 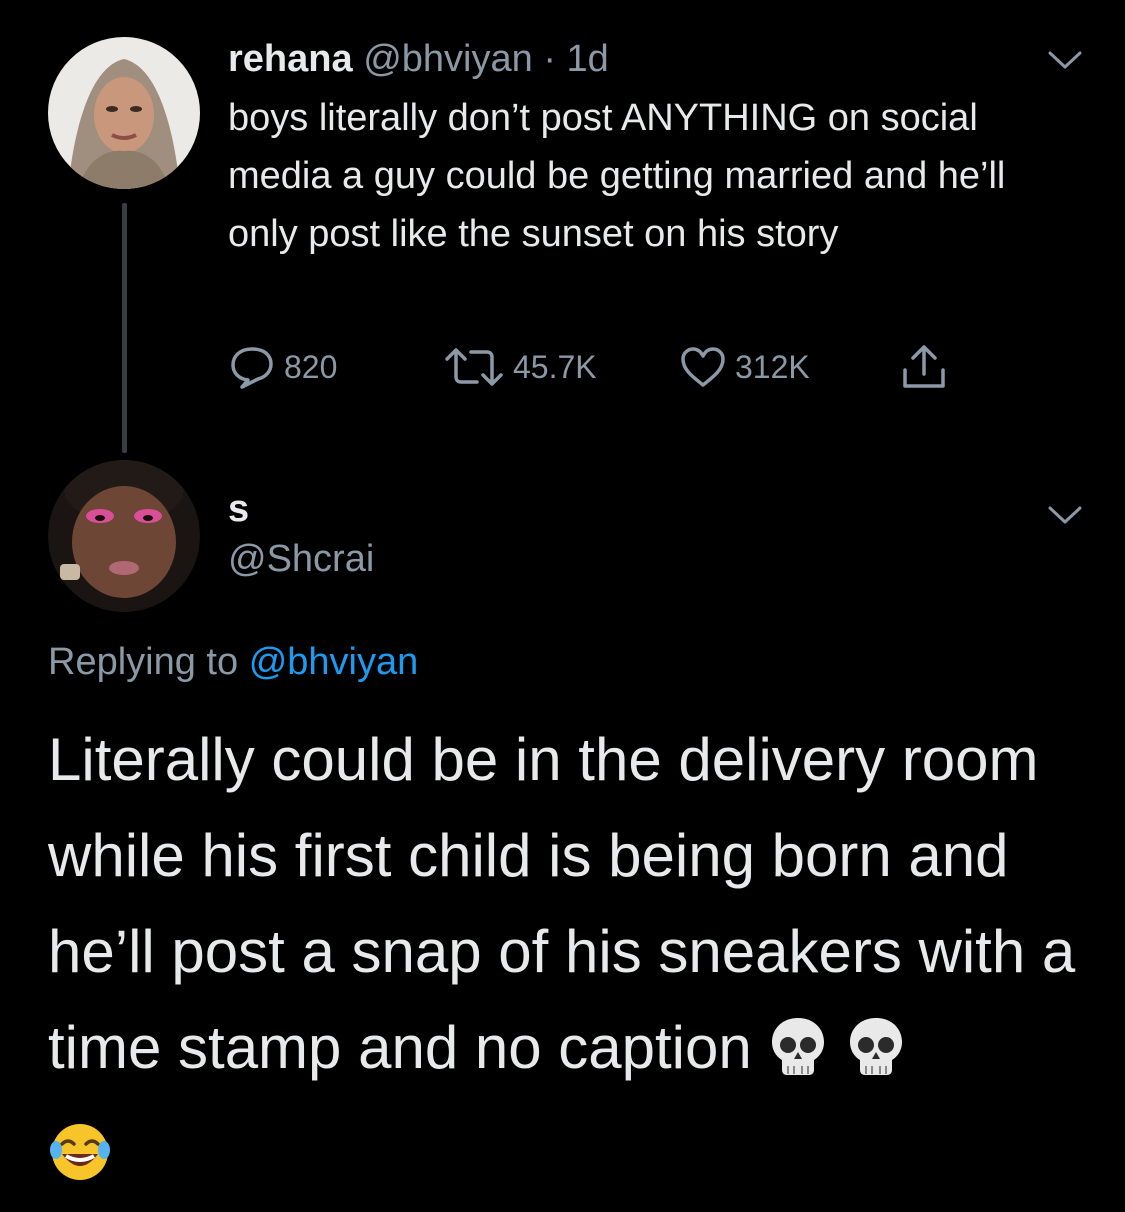 I want to click on reply-author-handle: @Shcrai, so click(x=301, y=559).